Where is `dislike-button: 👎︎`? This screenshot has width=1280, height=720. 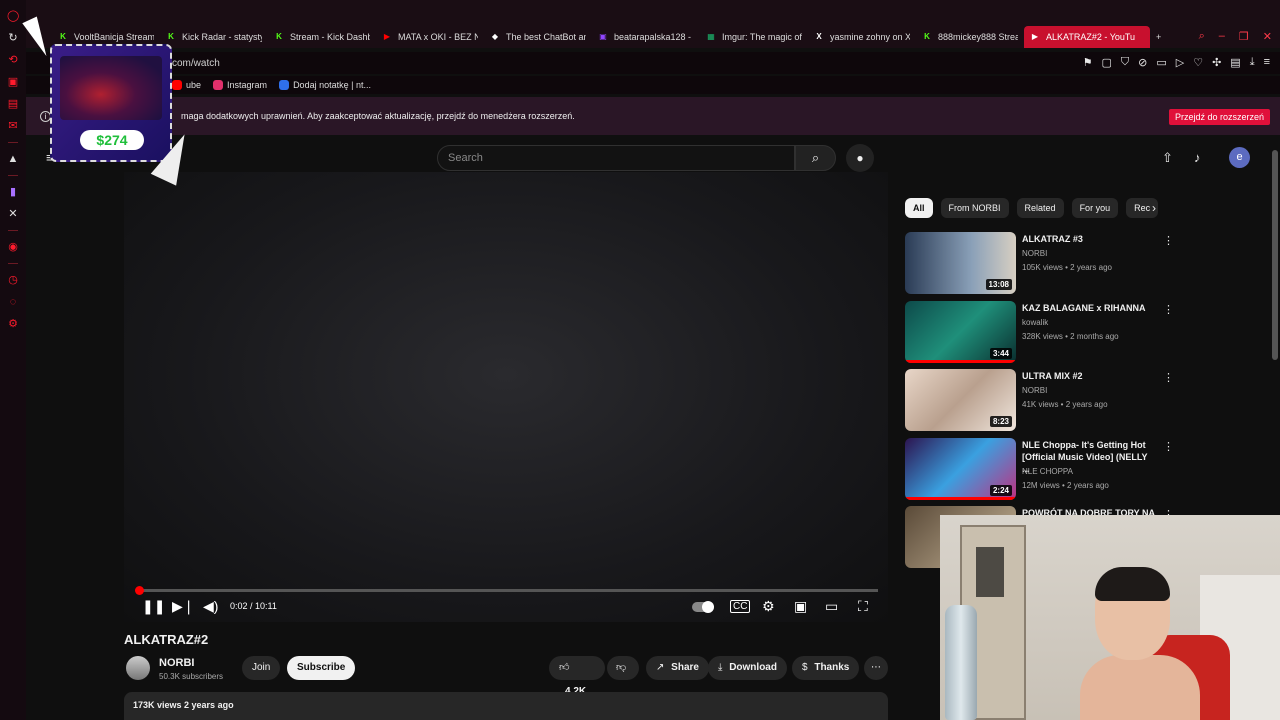 dislike-button: 👎︎ is located at coordinates (623, 668).